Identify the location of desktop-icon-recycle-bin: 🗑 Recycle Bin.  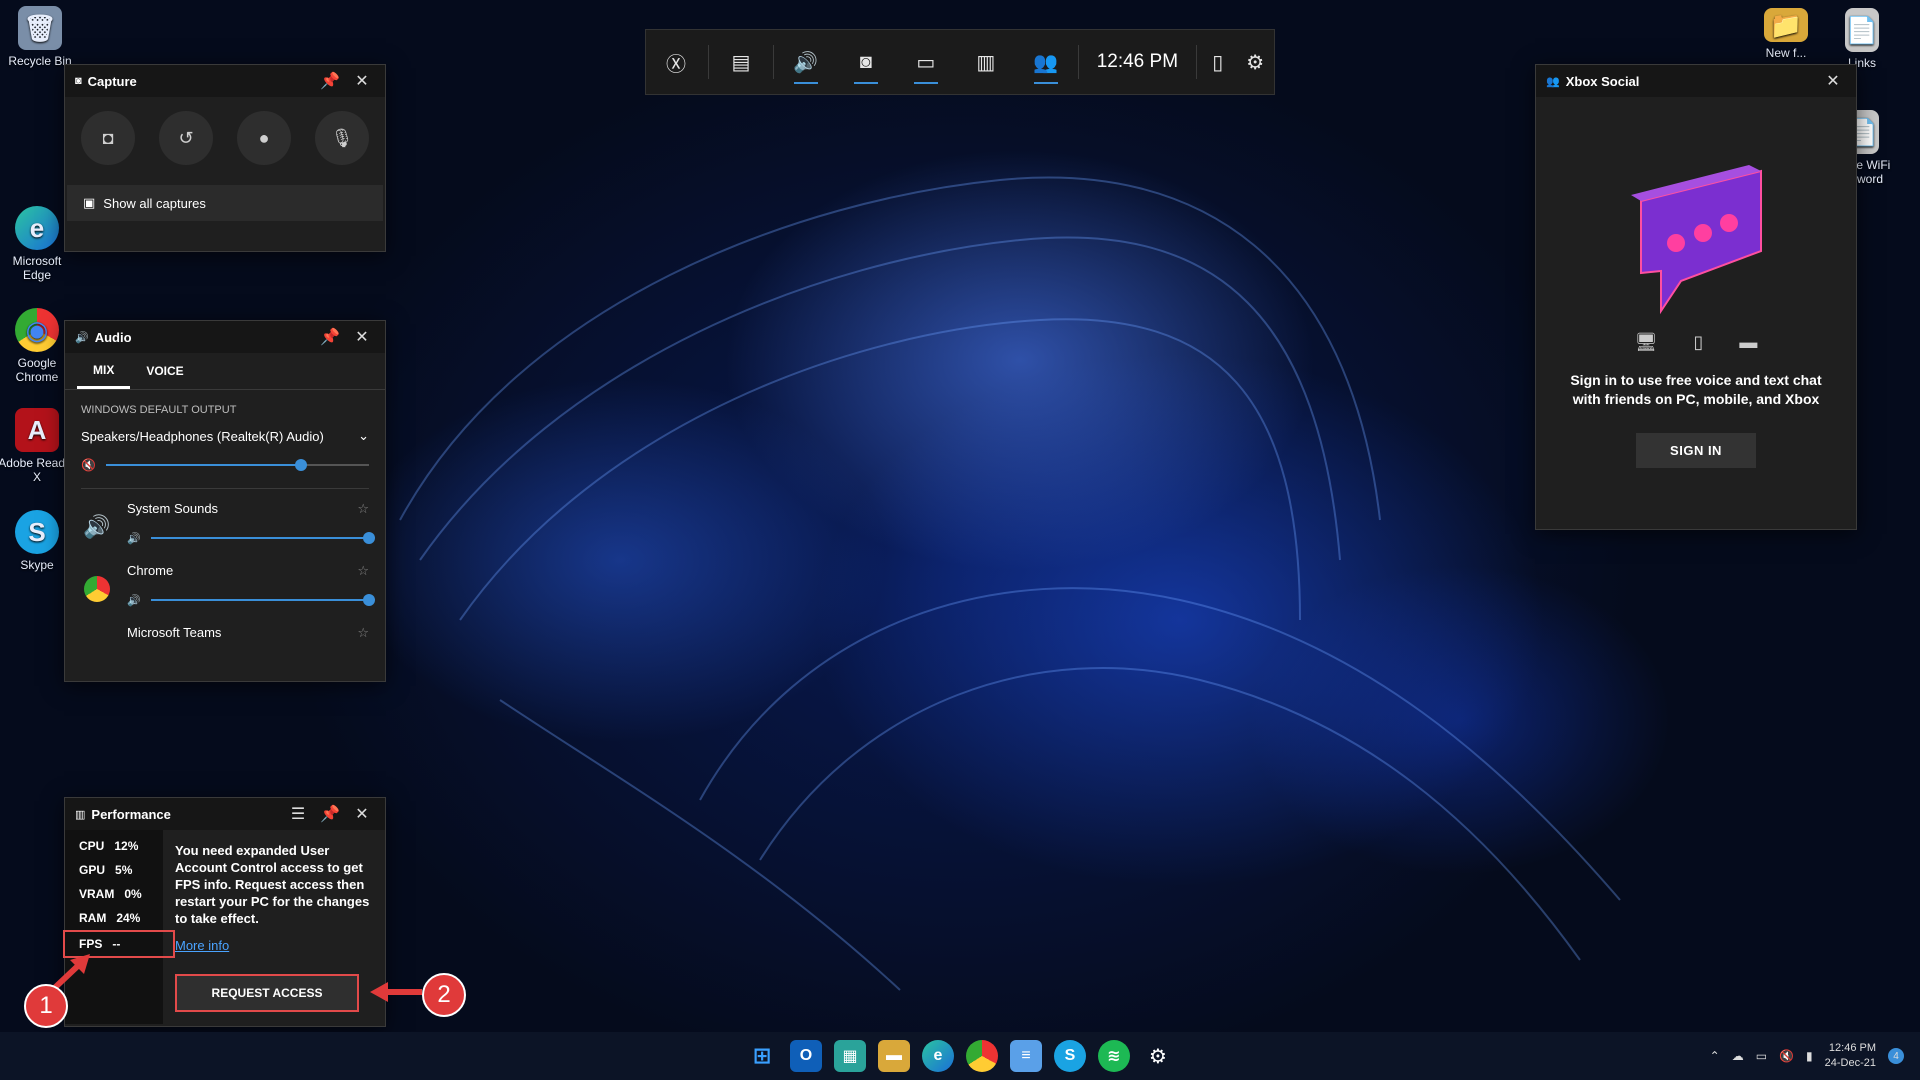
(40, 37).